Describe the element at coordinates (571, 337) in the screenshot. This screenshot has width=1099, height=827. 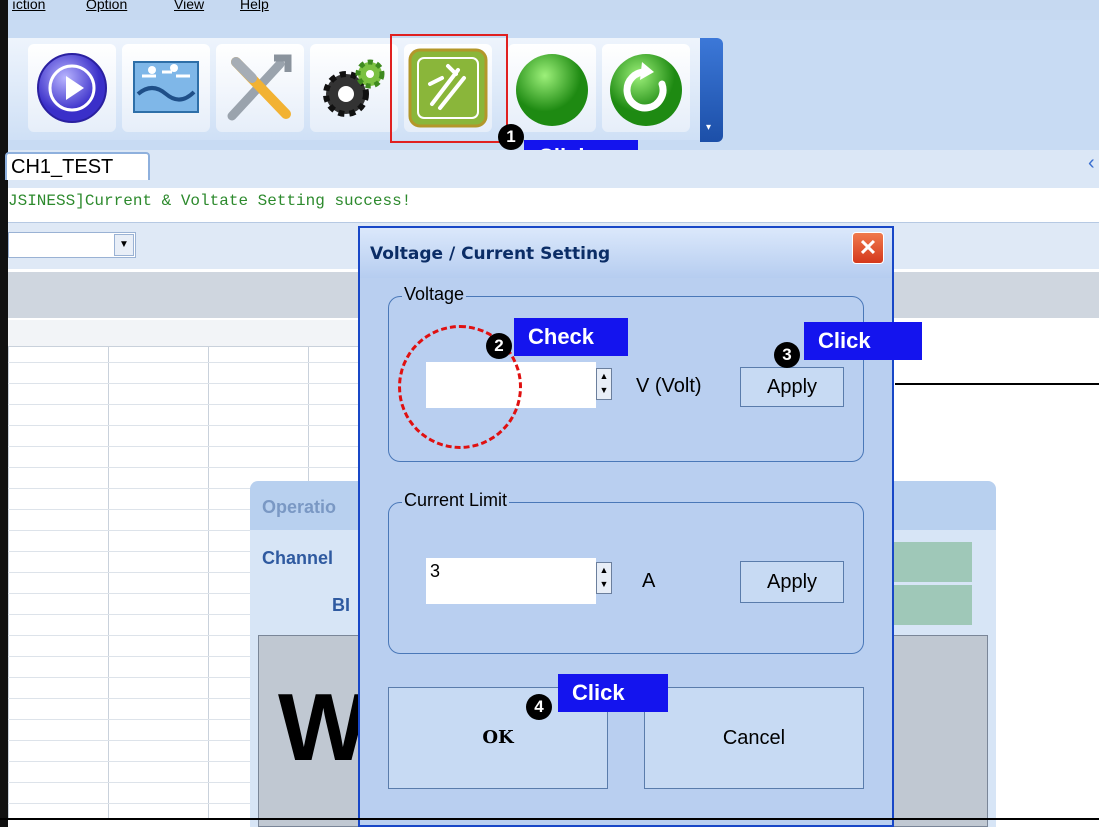
I see `step-2-callout: Check` at that location.